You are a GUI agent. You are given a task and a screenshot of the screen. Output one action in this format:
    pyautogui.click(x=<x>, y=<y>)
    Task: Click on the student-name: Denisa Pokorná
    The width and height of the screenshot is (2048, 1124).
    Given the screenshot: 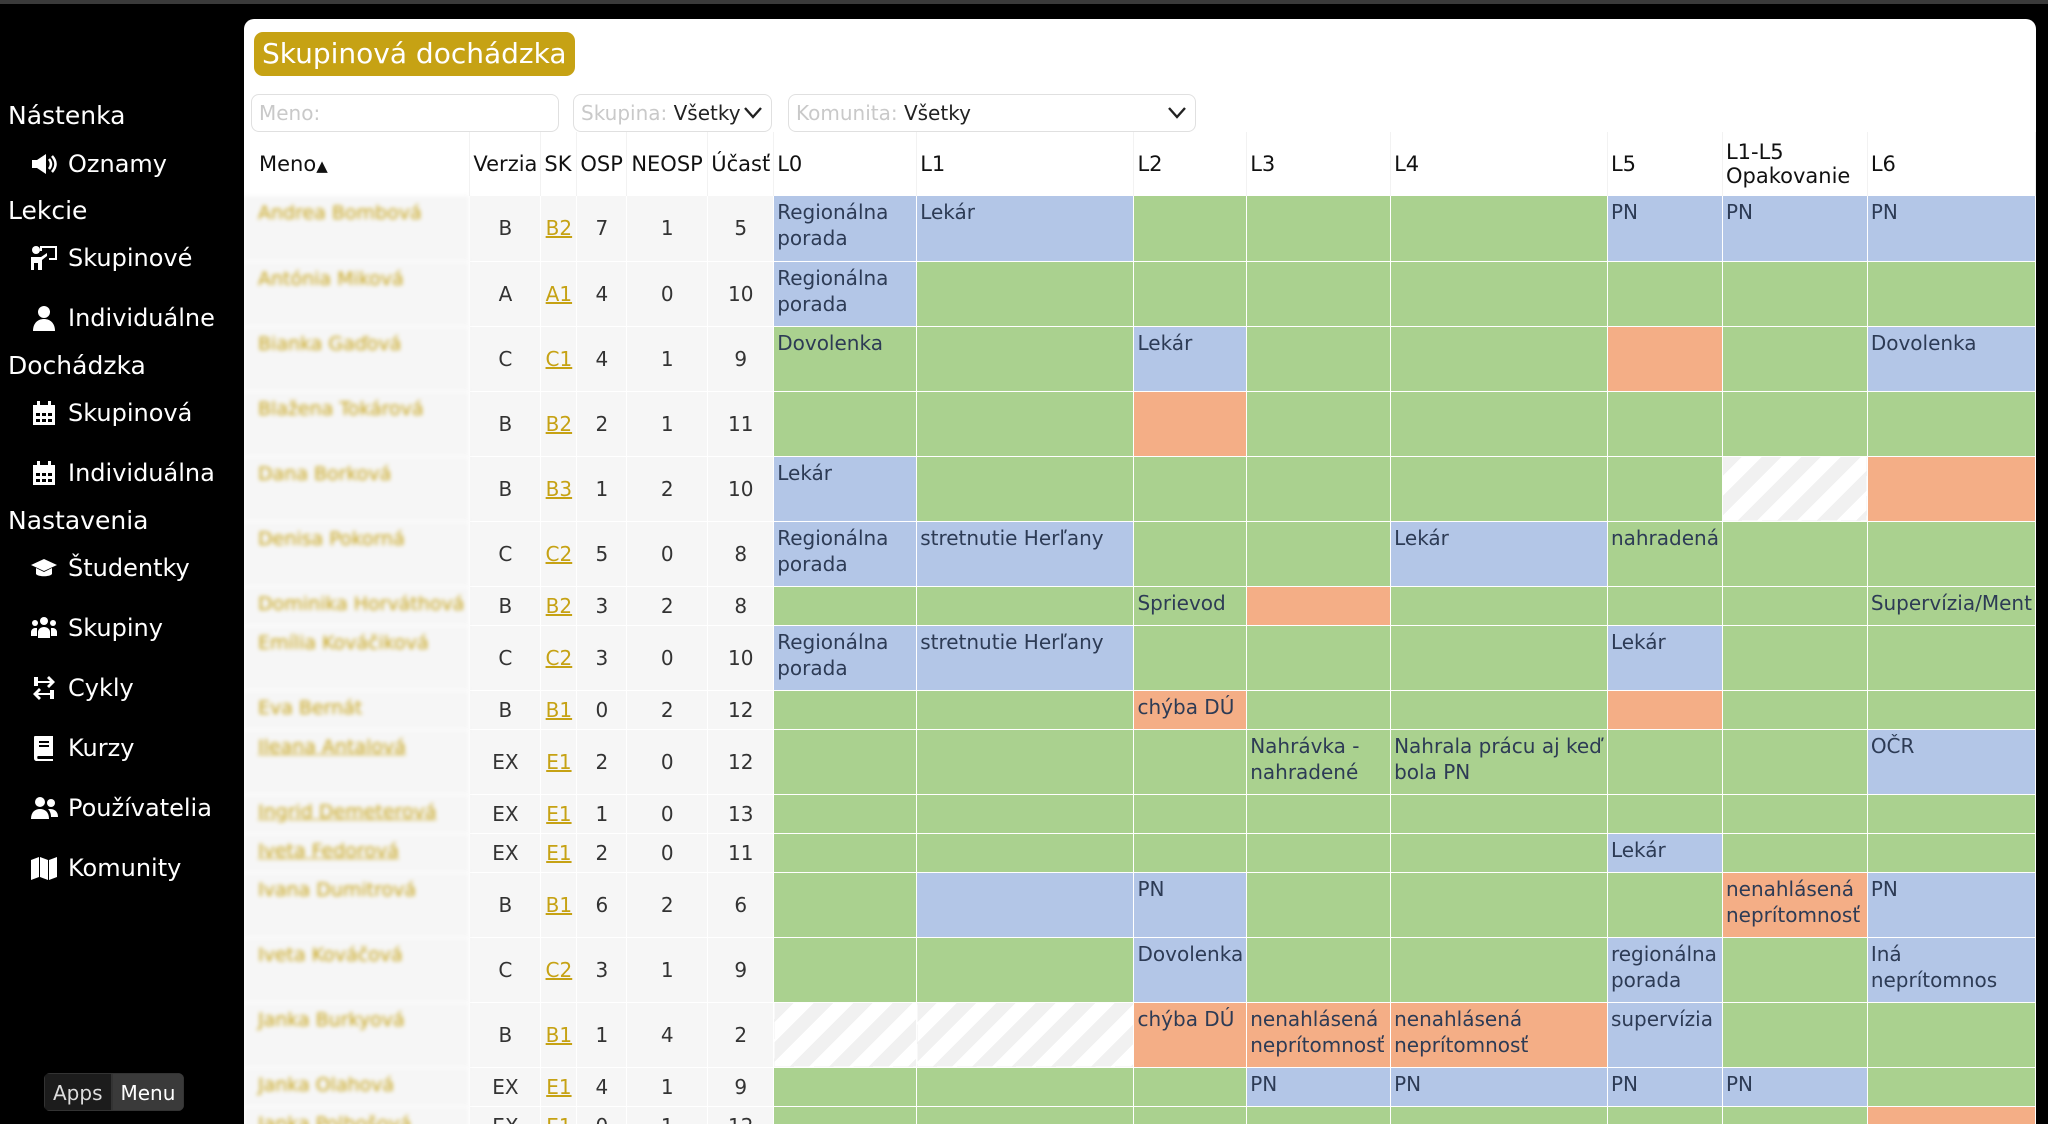 What is the action you would take?
    pyautogui.click(x=357, y=554)
    